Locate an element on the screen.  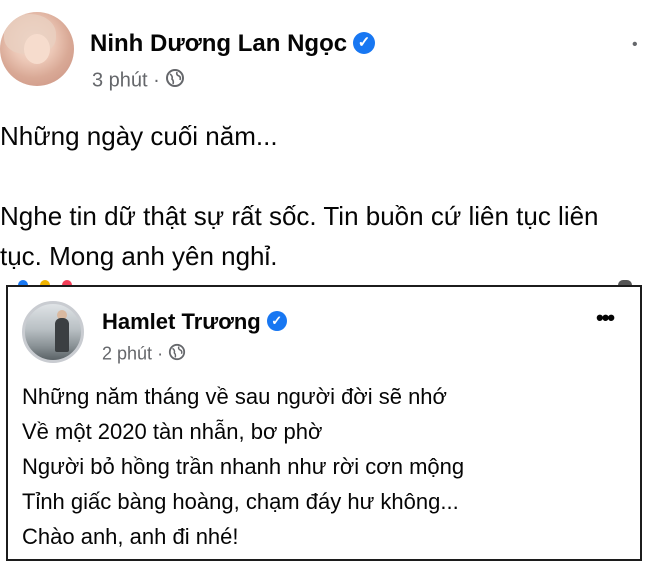
author-name-row: Ninh Dương Lan Ngọc ✓ is located at coordinates (233, 44).